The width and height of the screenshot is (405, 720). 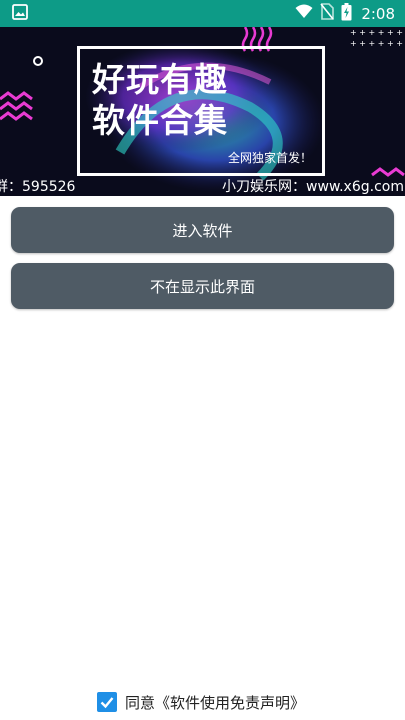 What do you see at coordinates (160, 79) in the screenshot?
I see `headline-line-1: 好玩有趣` at bounding box center [160, 79].